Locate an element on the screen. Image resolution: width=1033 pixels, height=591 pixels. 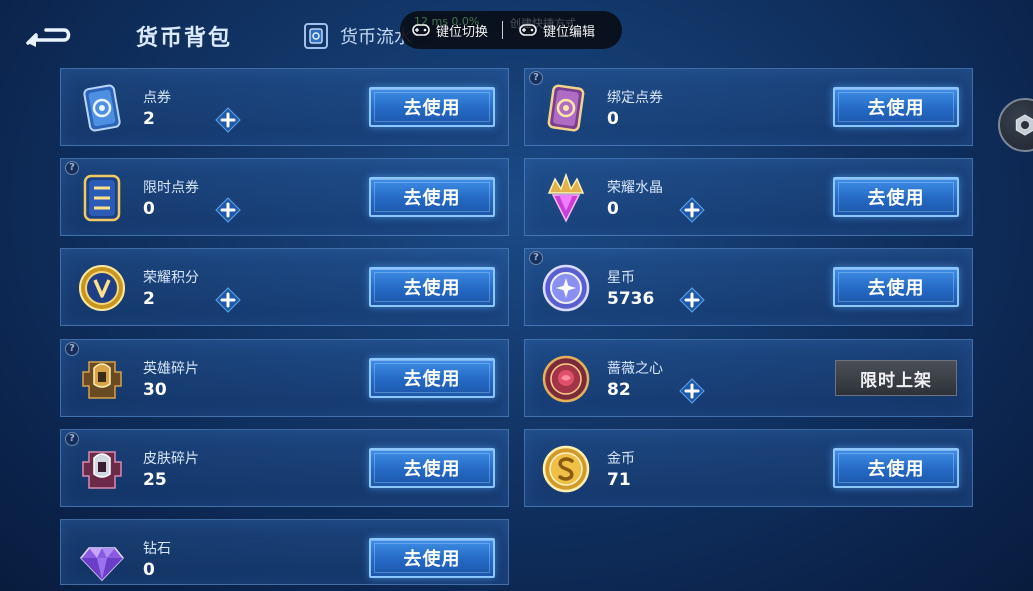
use-star-coin-button: 去使用 is located at coordinates (896, 287).